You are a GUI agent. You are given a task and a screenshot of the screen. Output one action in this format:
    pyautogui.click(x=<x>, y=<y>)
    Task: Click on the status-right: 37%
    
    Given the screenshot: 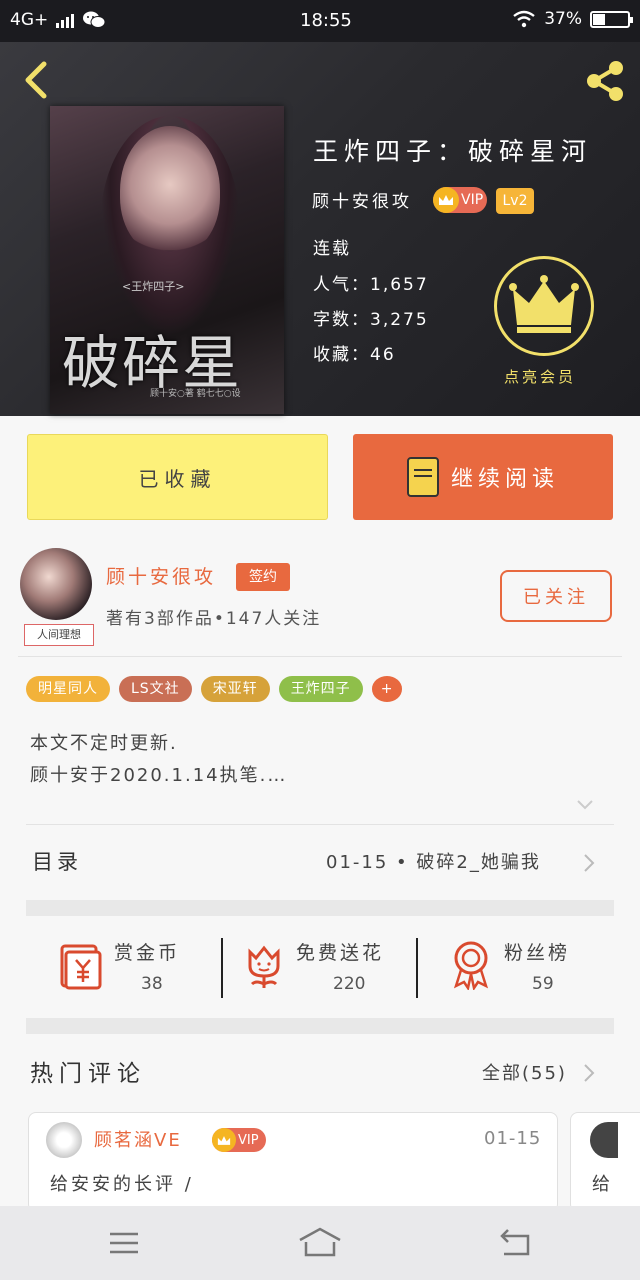 What is the action you would take?
    pyautogui.click(x=572, y=19)
    